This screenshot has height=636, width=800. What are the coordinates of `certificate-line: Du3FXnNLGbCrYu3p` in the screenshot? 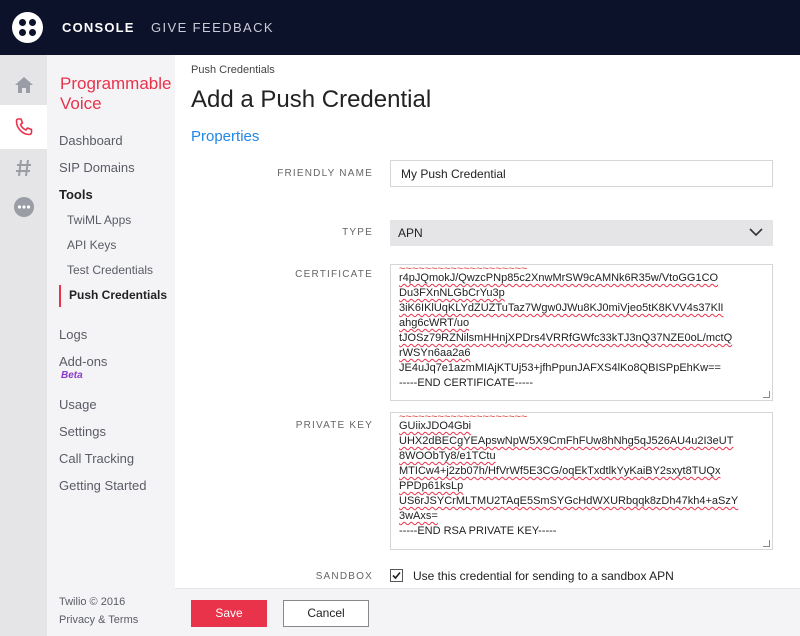 It's located at (452, 293).